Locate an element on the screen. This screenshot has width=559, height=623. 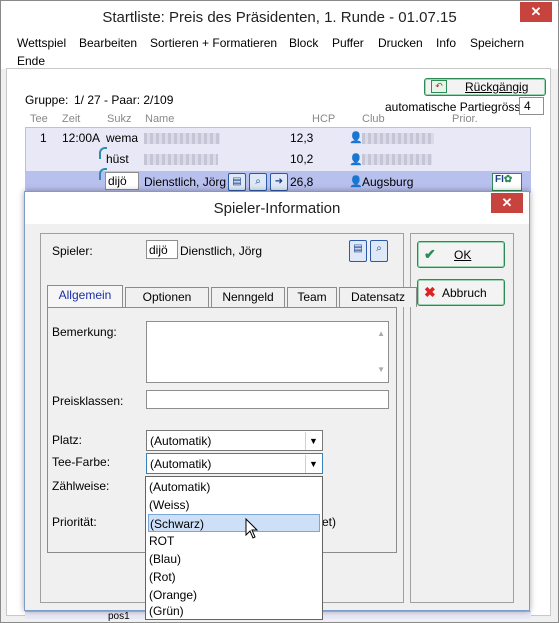
mouse-cursor-icon is located at coordinates (252, 528).